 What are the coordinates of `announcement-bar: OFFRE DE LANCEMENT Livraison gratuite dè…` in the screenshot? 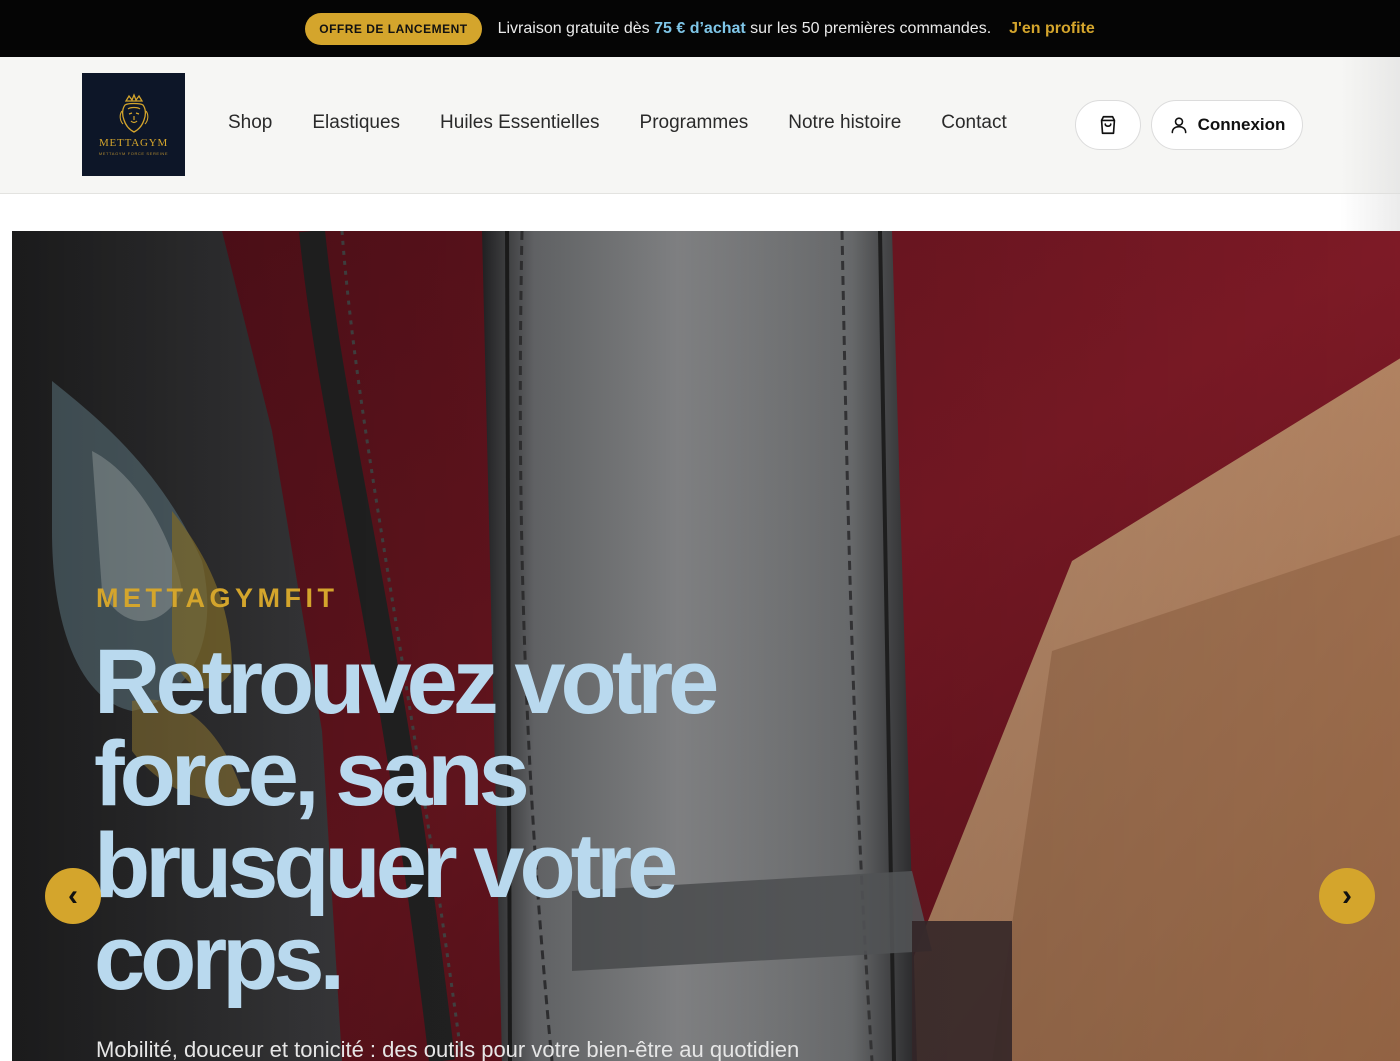 It's located at (700, 28).